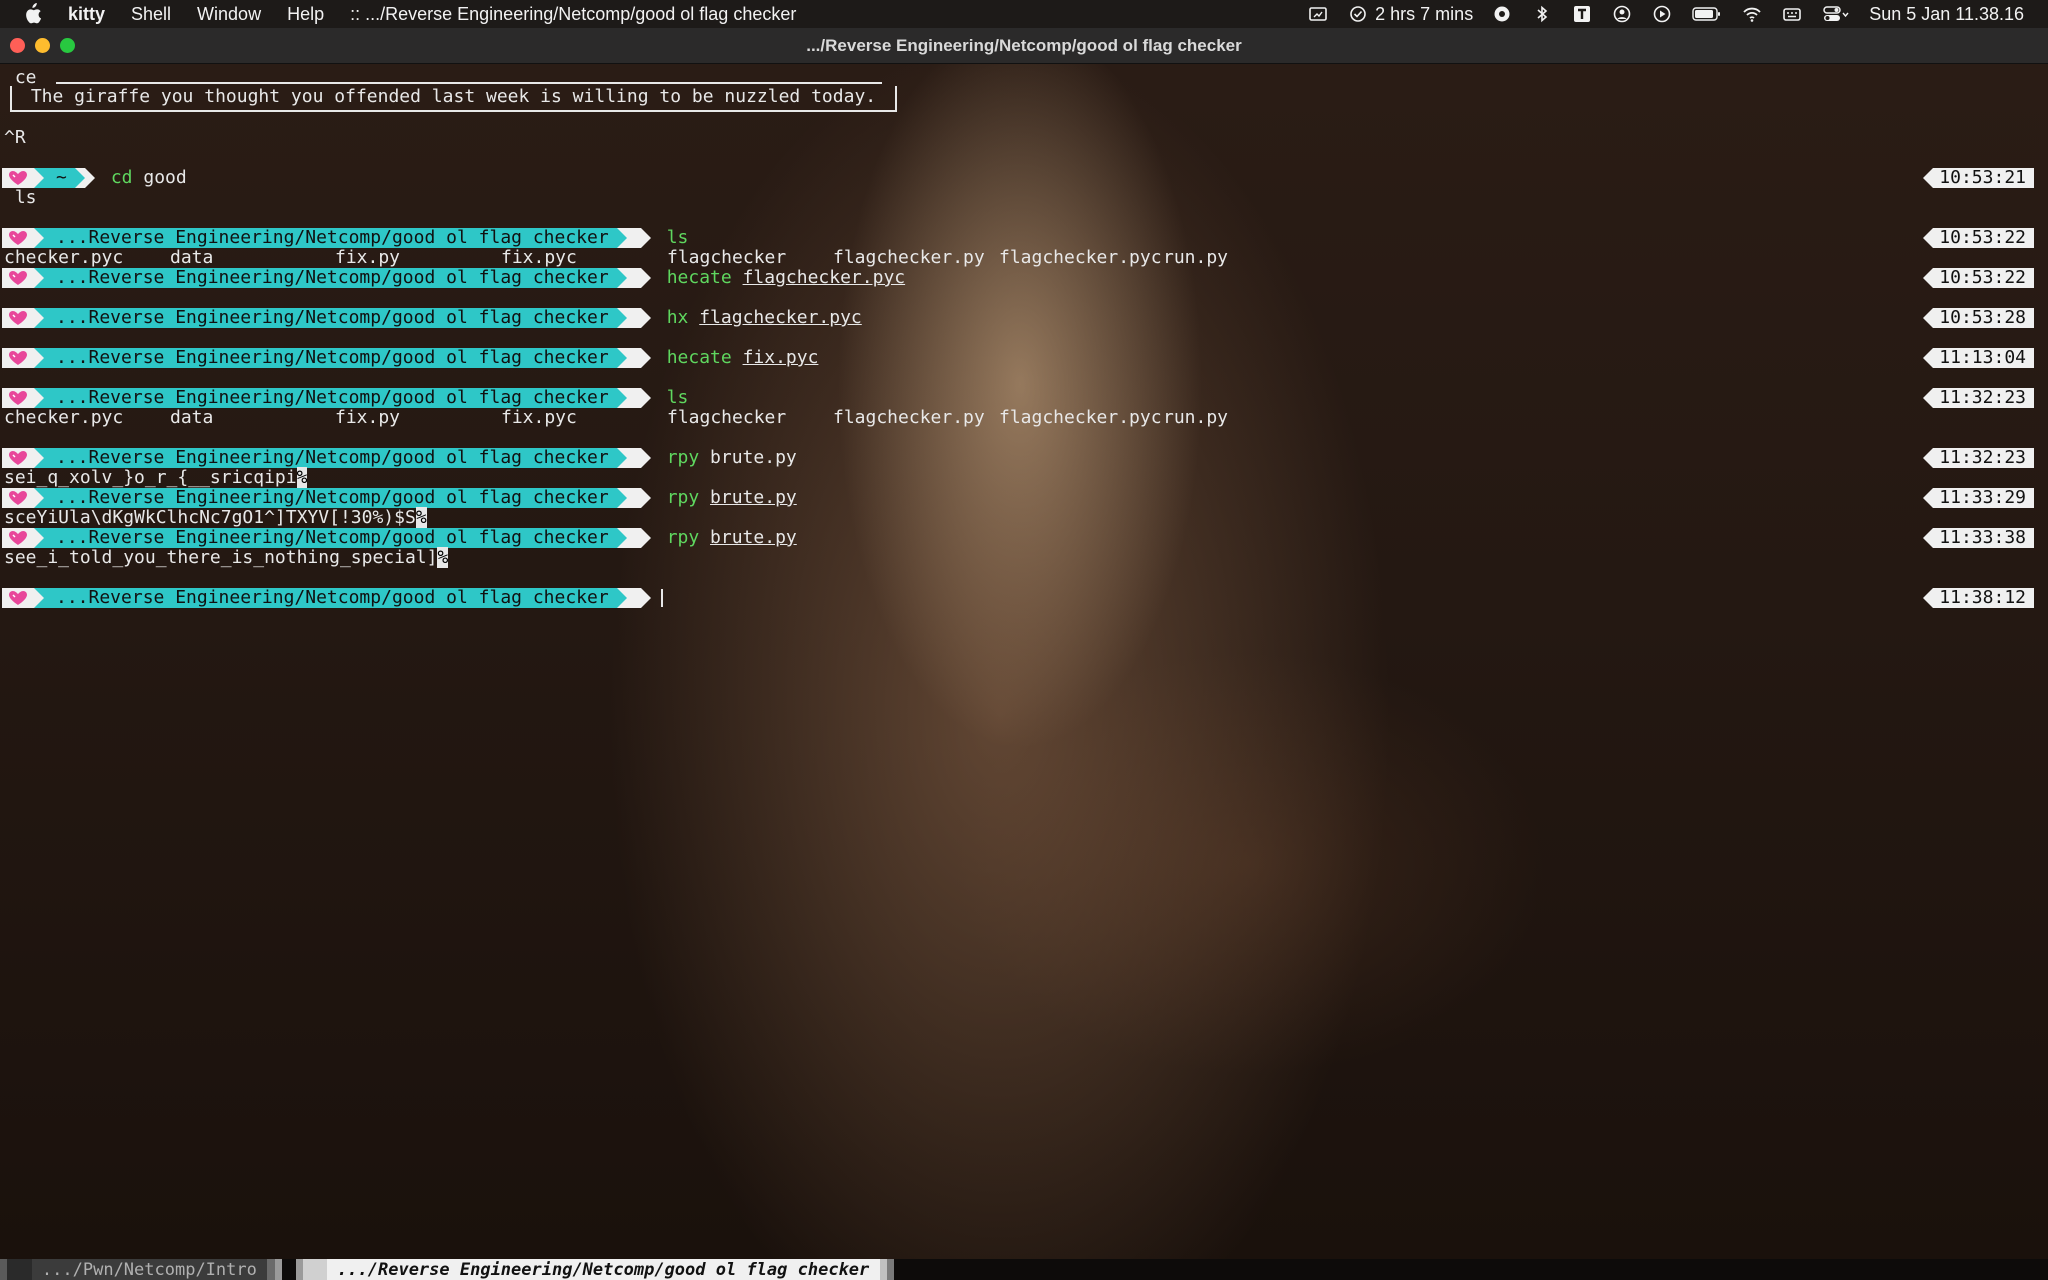 The width and height of the screenshot is (2048, 1280). Describe the element at coordinates (86, 14) in the screenshot. I see `menu-app-kitty: kitty` at that location.